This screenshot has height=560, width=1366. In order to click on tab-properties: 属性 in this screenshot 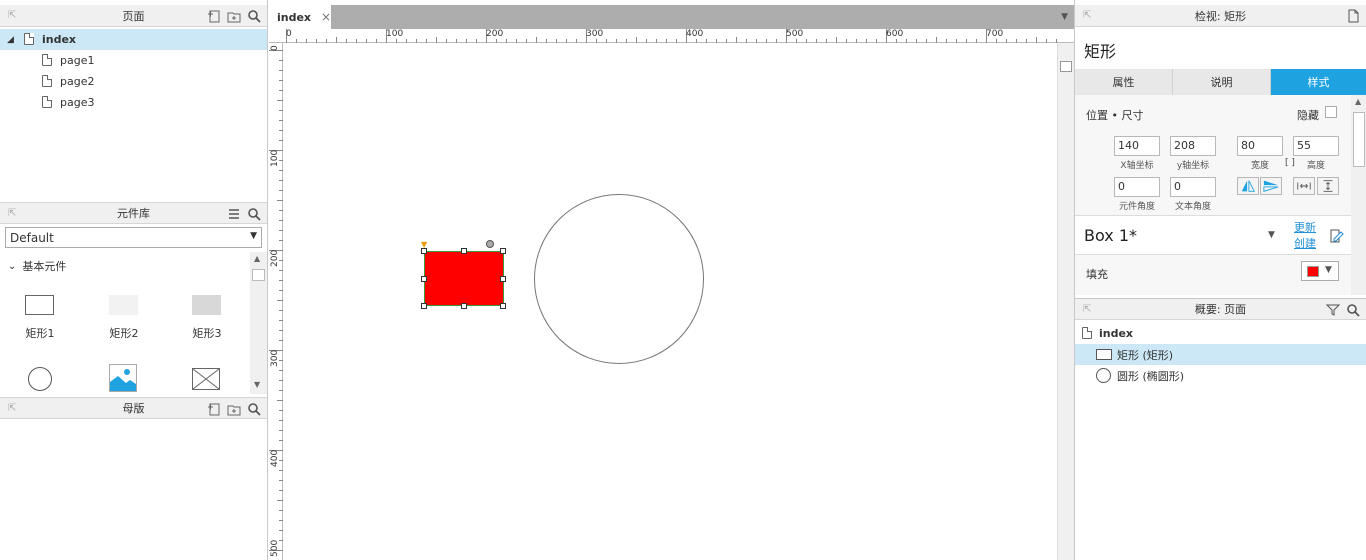, I will do `click(1124, 82)`.